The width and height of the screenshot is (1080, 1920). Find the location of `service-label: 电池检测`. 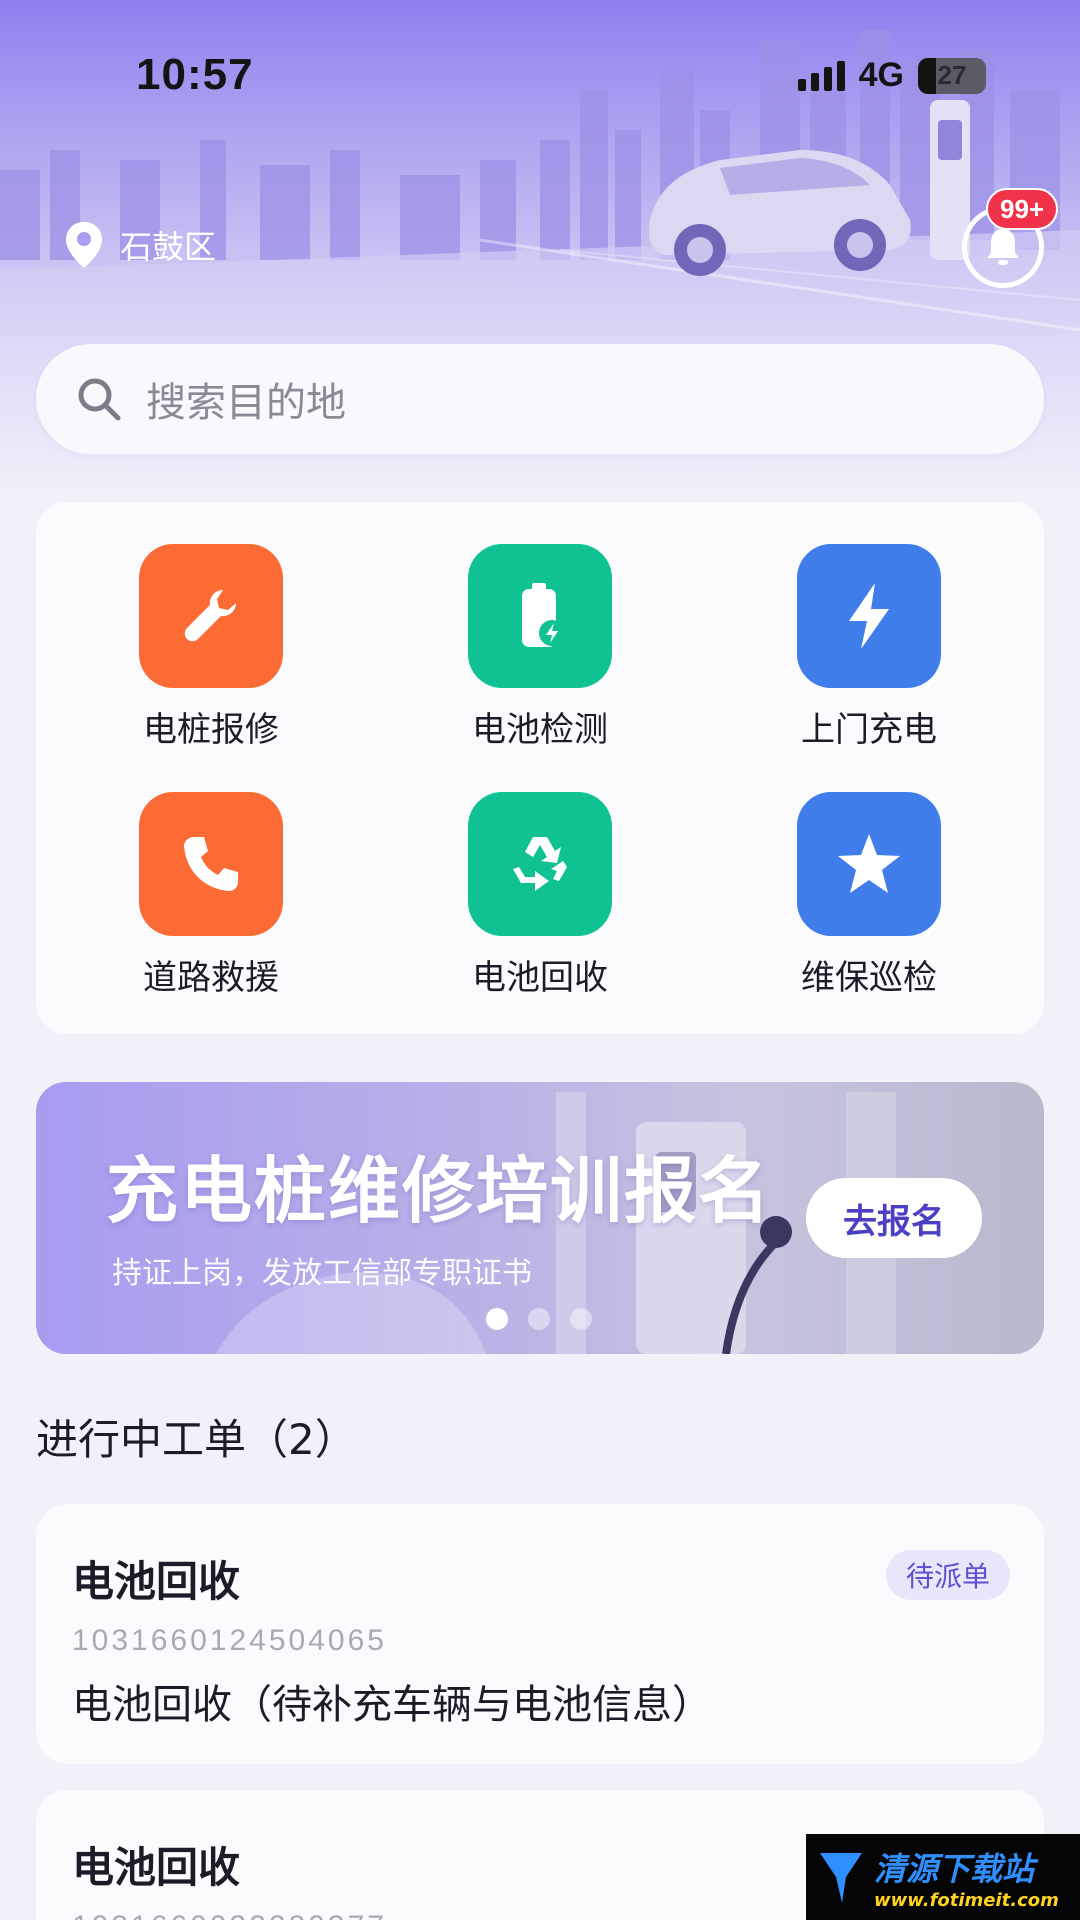

service-label: 电池检测 is located at coordinates (540, 730).